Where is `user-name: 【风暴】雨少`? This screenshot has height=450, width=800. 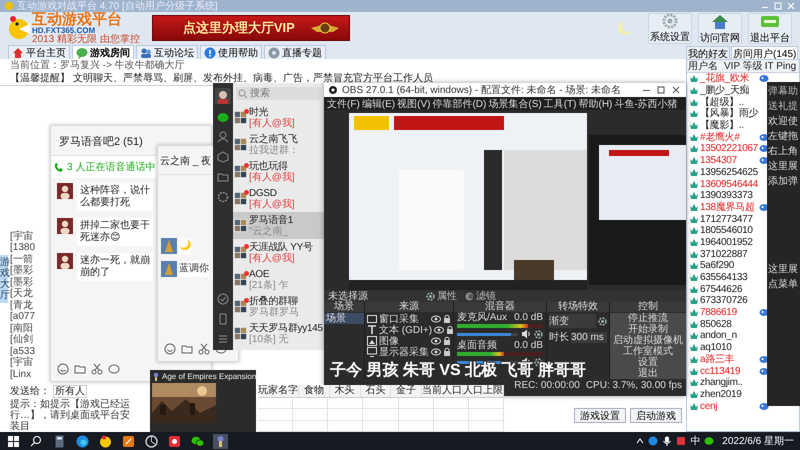
user-name: 【风暴】雨少 is located at coordinates (729, 114).